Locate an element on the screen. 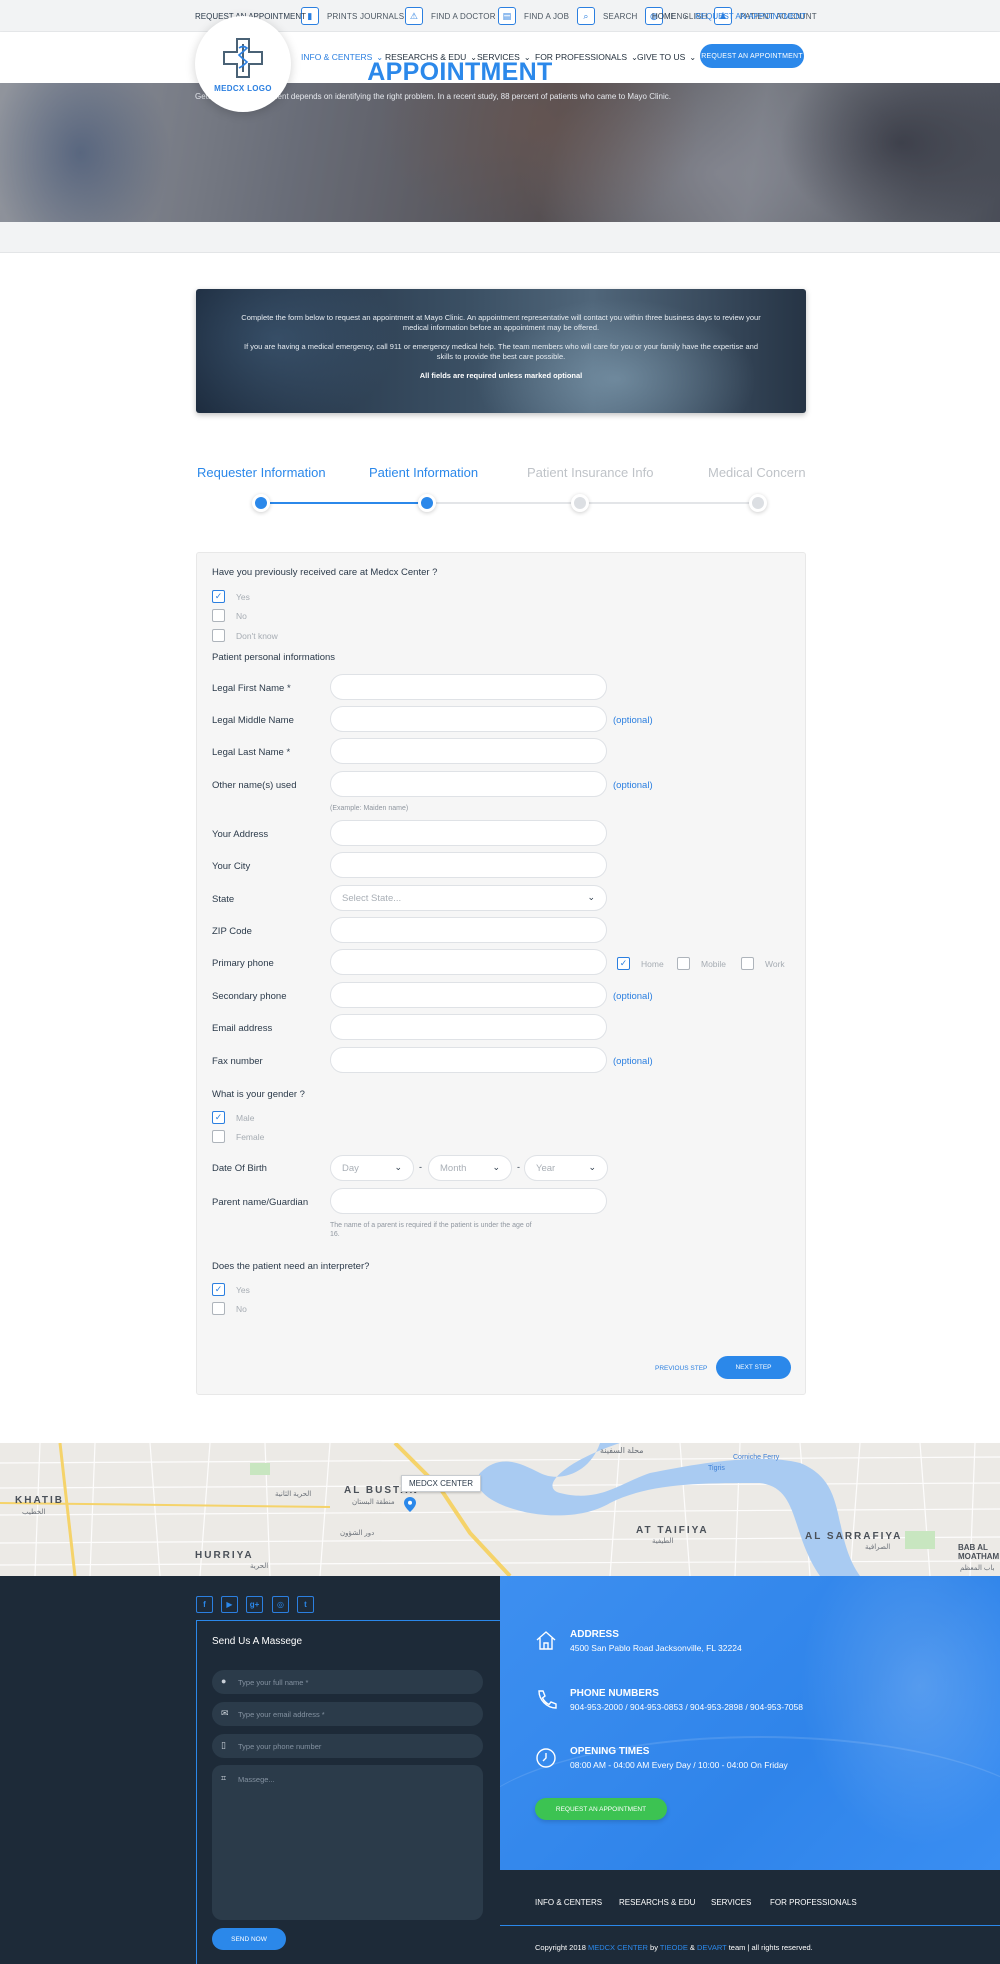  map-label-al-sarrafiya-ar: الصرافية is located at coordinates (878, 1547).